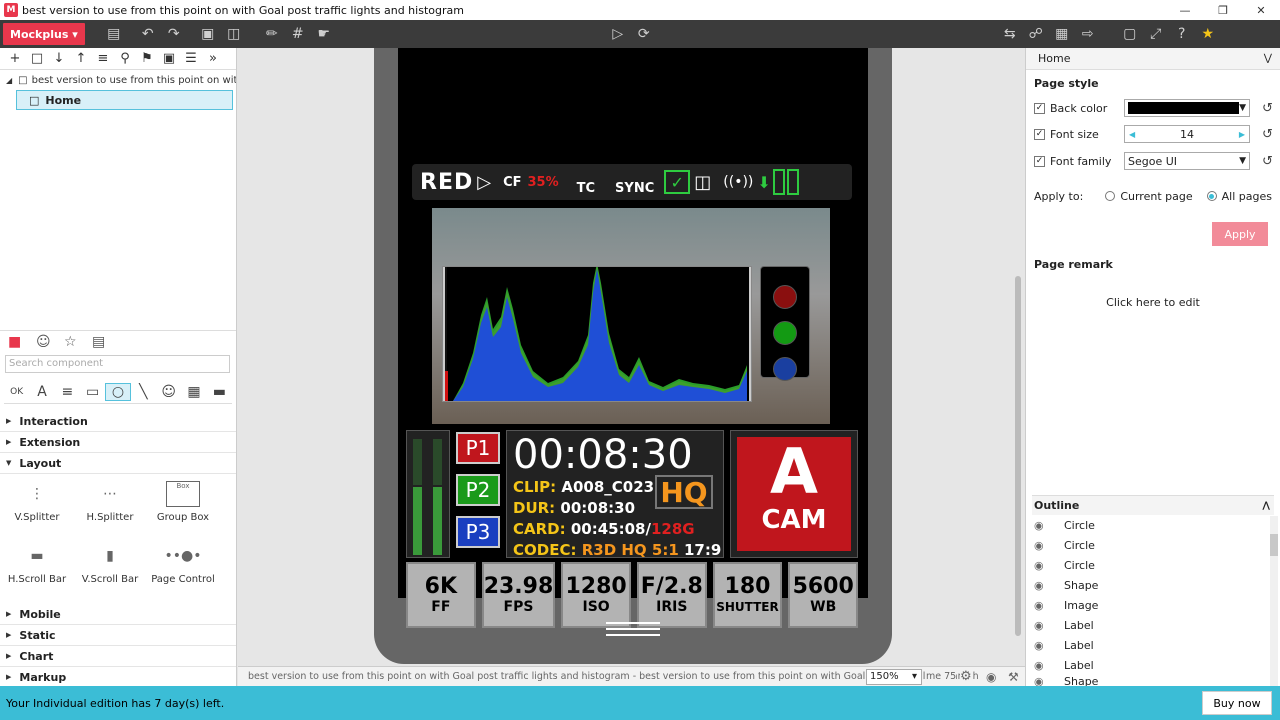 This screenshot has height=720, width=1280. What do you see at coordinates (1153, 302) in the screenshot?
I see `page-remark-edit: Click here to edit` at bounding box center [1153, 302].